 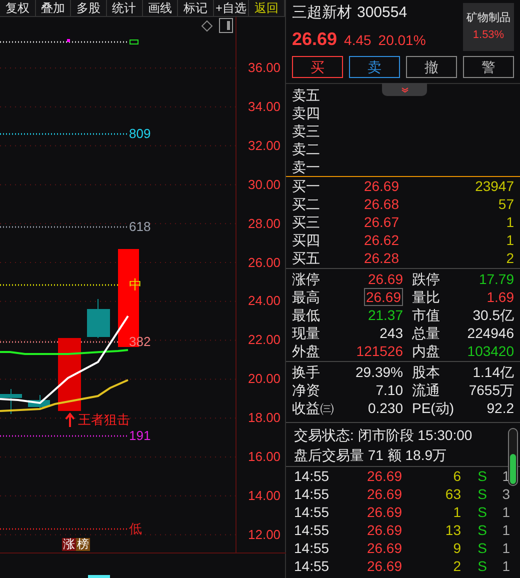 I want to click on volume-bar, so click(x=99, y=576).